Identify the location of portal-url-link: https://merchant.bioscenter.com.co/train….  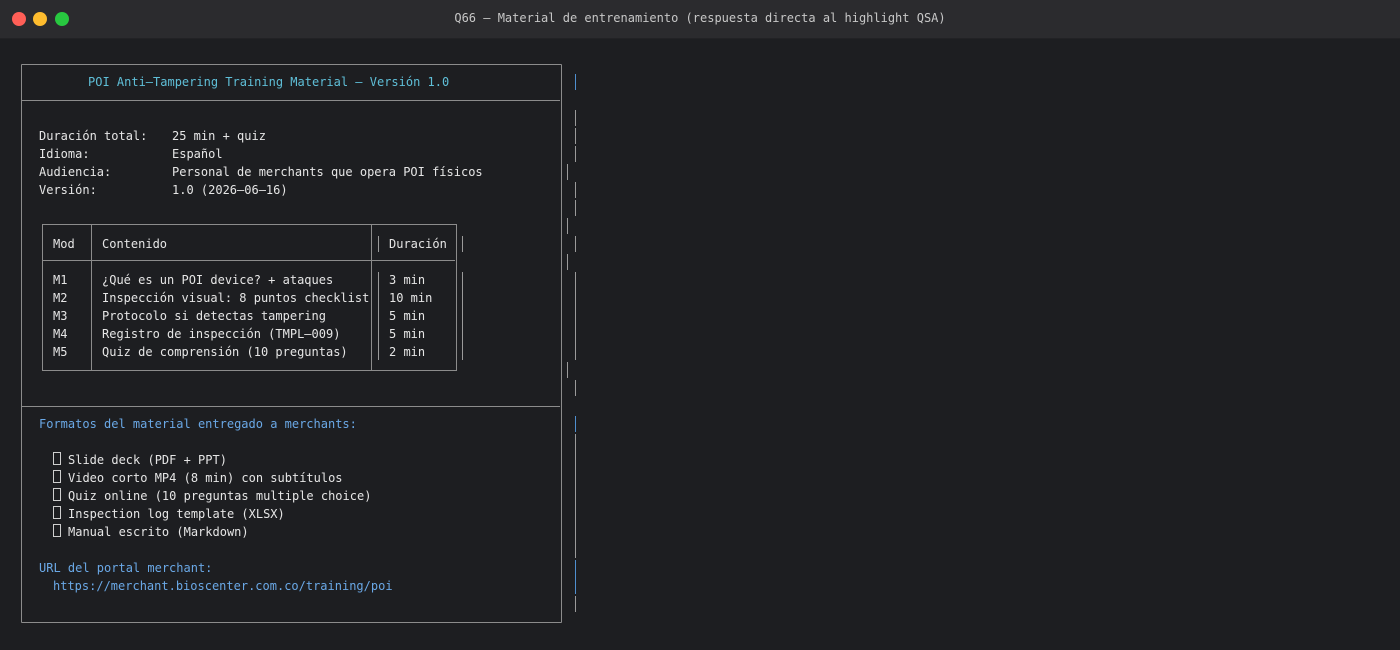
(223, 586).